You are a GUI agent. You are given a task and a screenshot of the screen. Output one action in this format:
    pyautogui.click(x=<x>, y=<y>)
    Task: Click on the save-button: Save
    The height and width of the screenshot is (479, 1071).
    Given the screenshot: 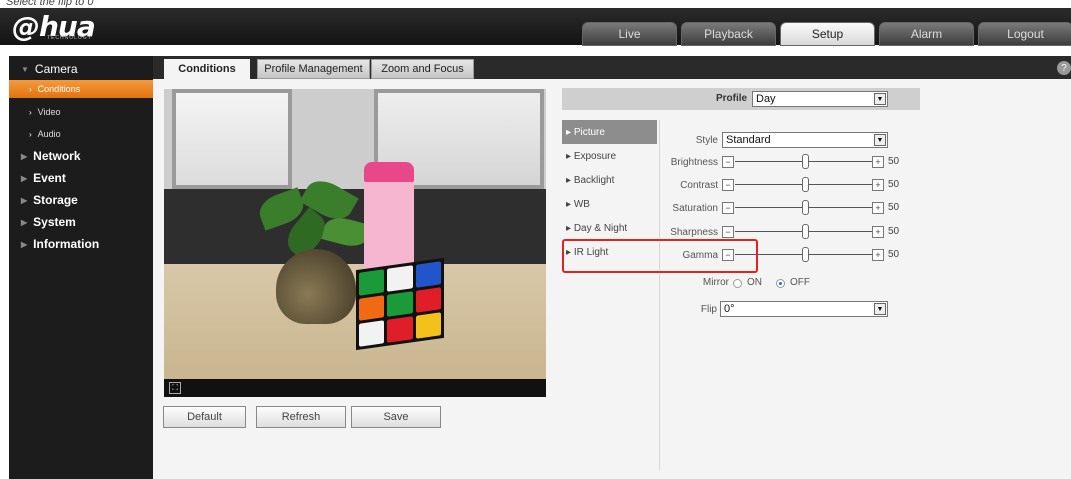 What is the action you would take?
    pyautogui.click(x=396, y=417)
    